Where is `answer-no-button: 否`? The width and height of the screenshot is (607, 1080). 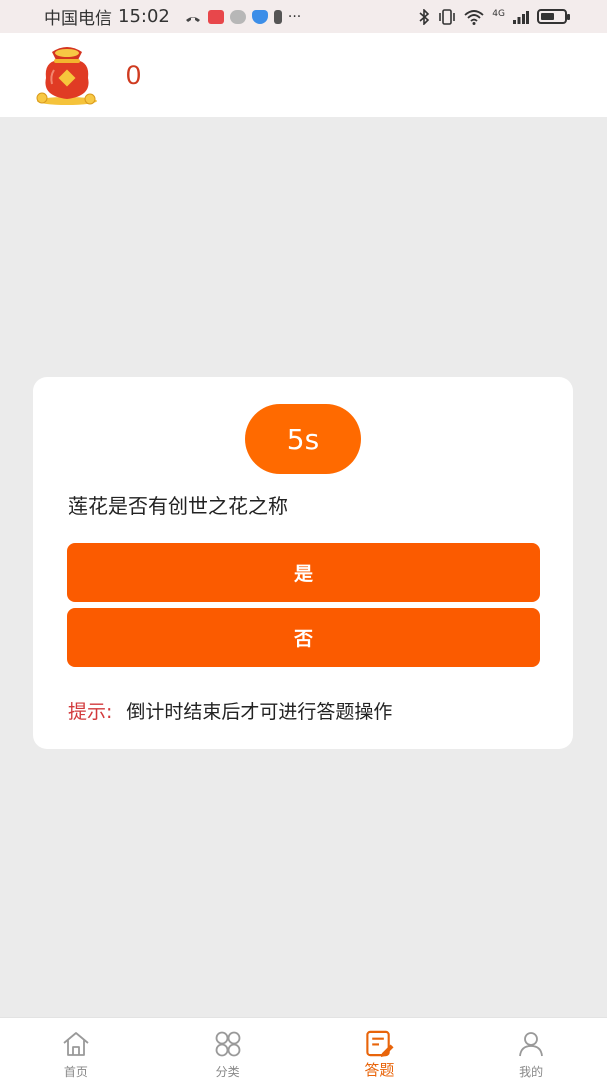 answer-no-button: 否 is located at coordinates (303, 637).